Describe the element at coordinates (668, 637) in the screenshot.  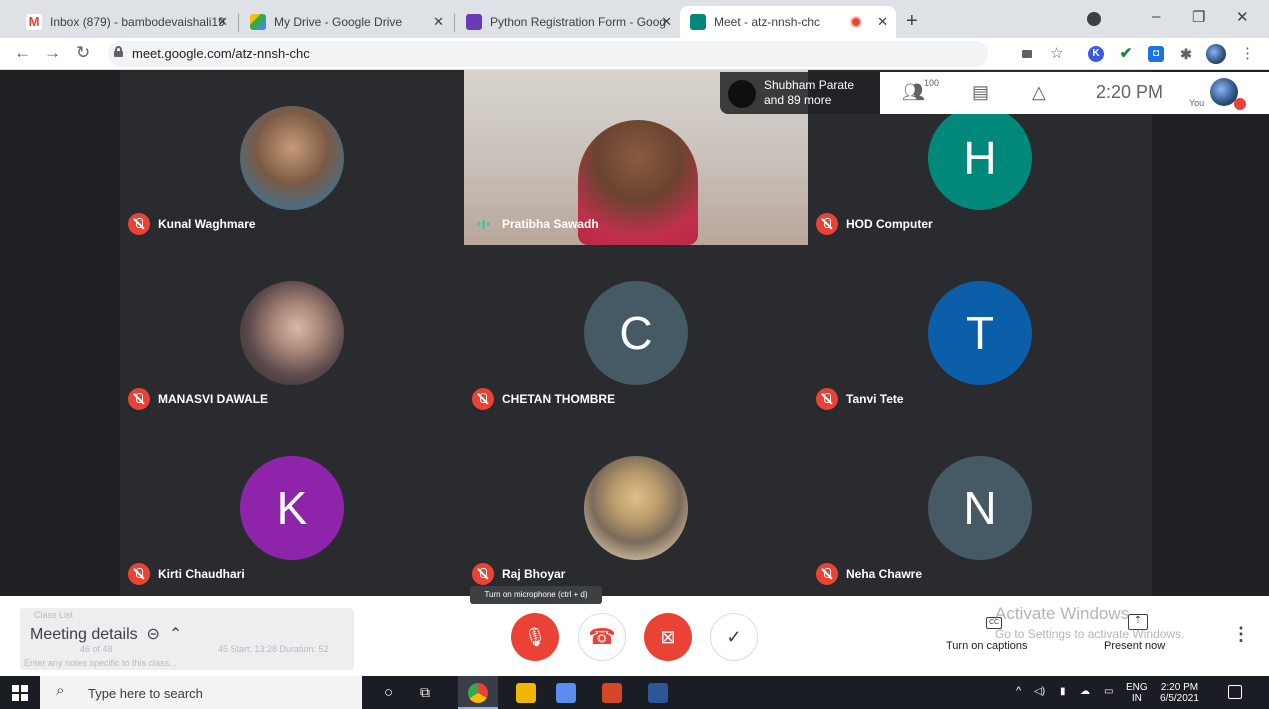
I see `camera-button: ⊠` at that location.